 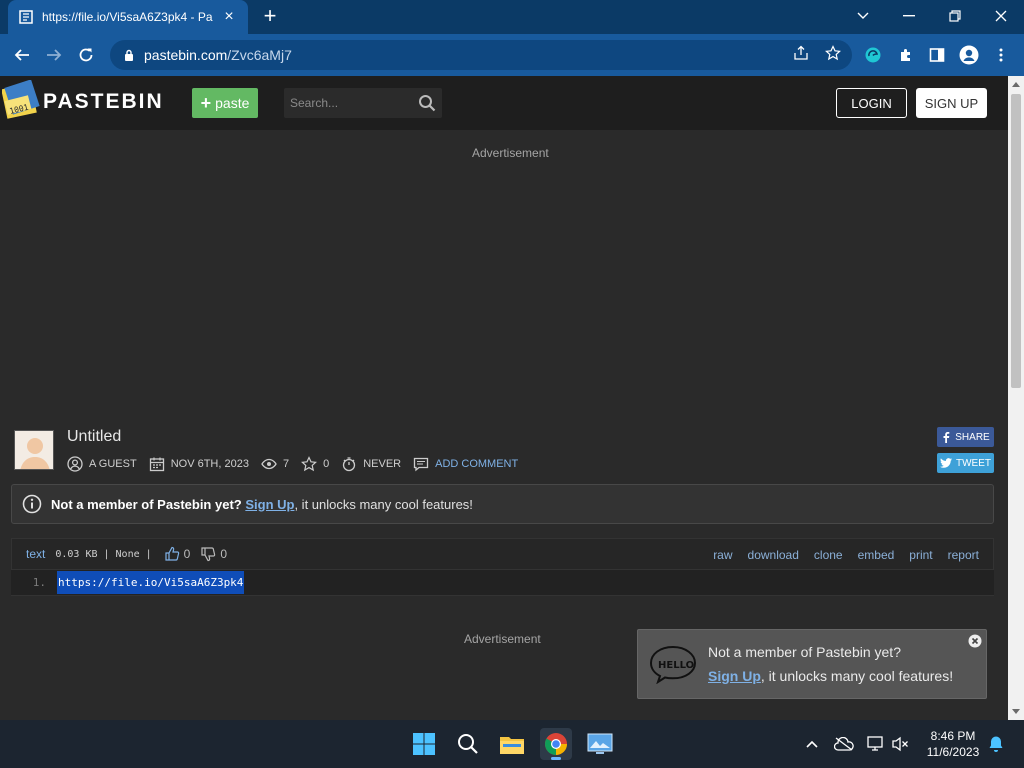 I want to click on page-scrollbar, so click(x=1016, y=398).